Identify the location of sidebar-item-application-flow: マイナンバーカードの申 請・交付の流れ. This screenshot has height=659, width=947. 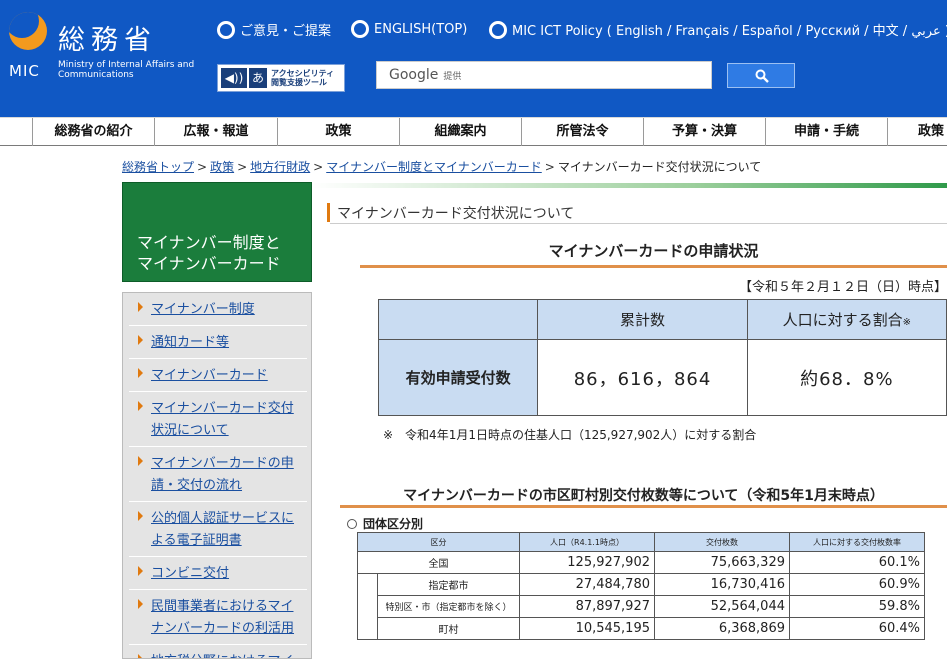
(218, 474).